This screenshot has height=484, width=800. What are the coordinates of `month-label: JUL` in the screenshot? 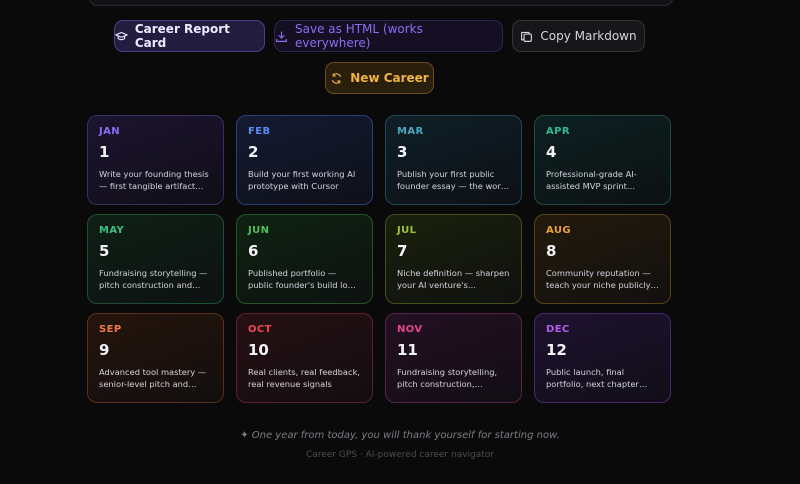 It's located at (407, 230).